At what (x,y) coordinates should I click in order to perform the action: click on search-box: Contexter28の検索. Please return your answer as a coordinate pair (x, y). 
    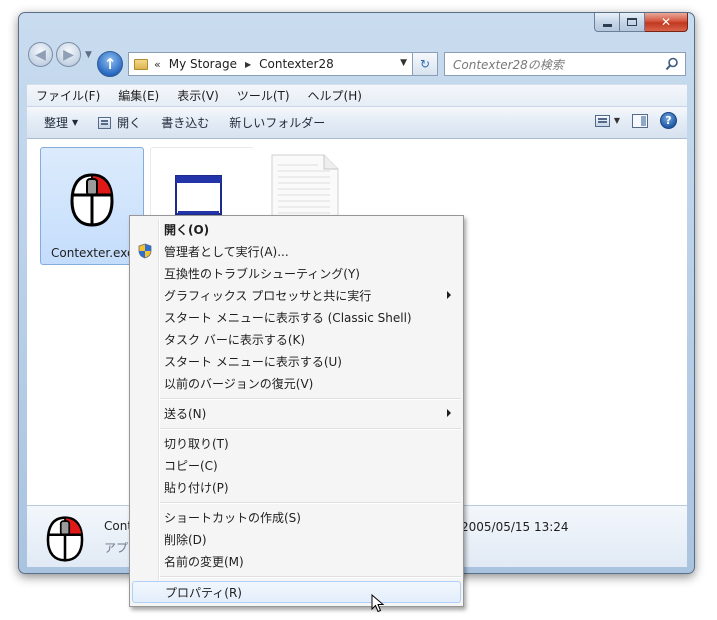
    Looking at the image, I should click on (565, 64).